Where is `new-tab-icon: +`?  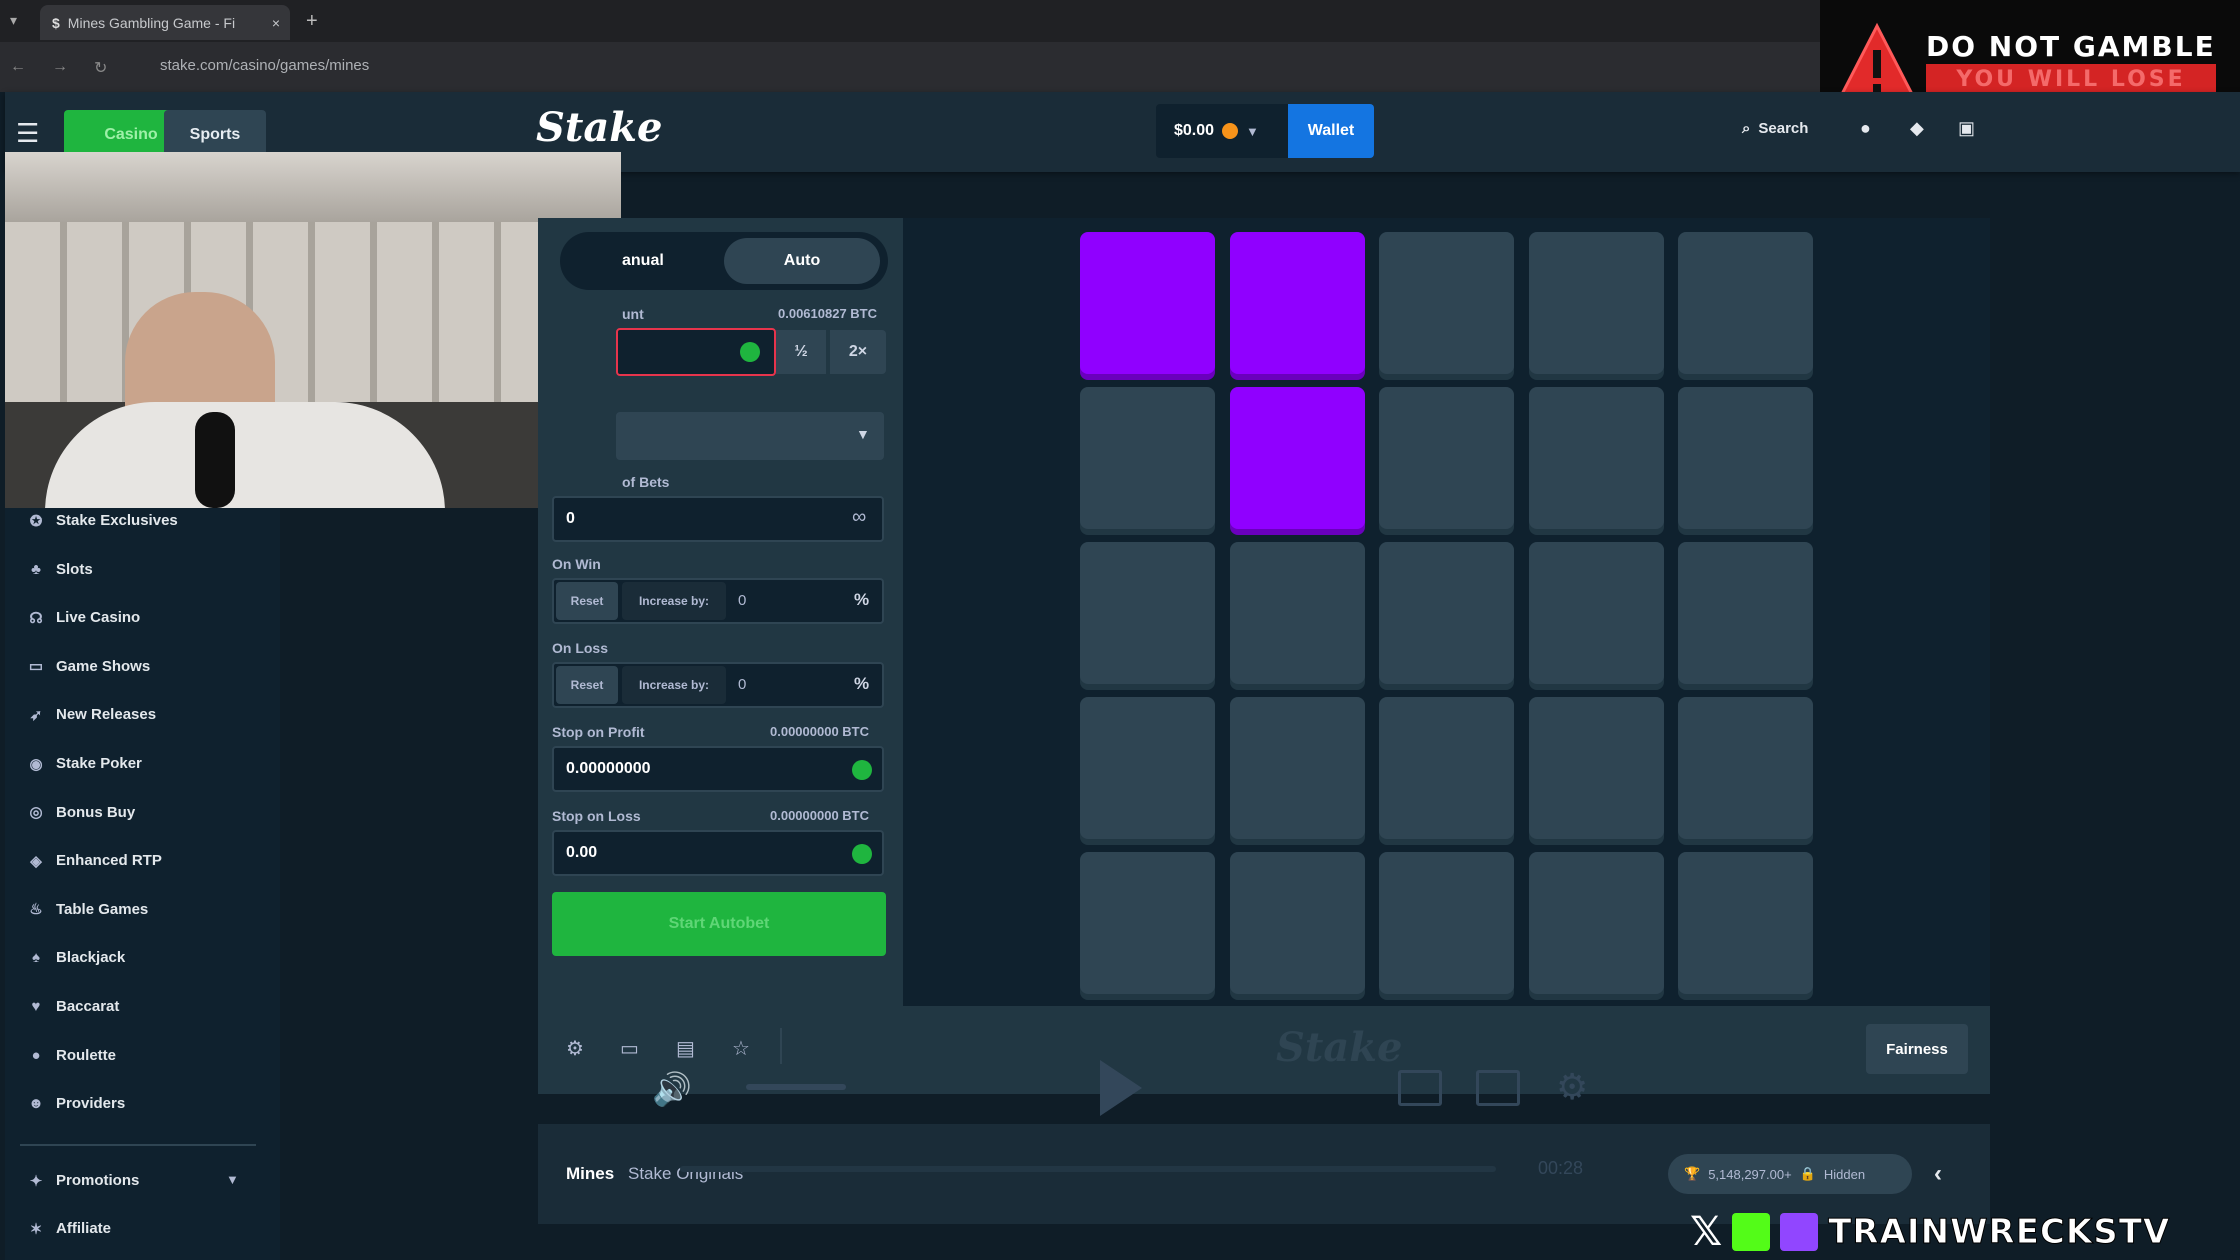 new-tab-icon: + is located at coordinates (312, 21).